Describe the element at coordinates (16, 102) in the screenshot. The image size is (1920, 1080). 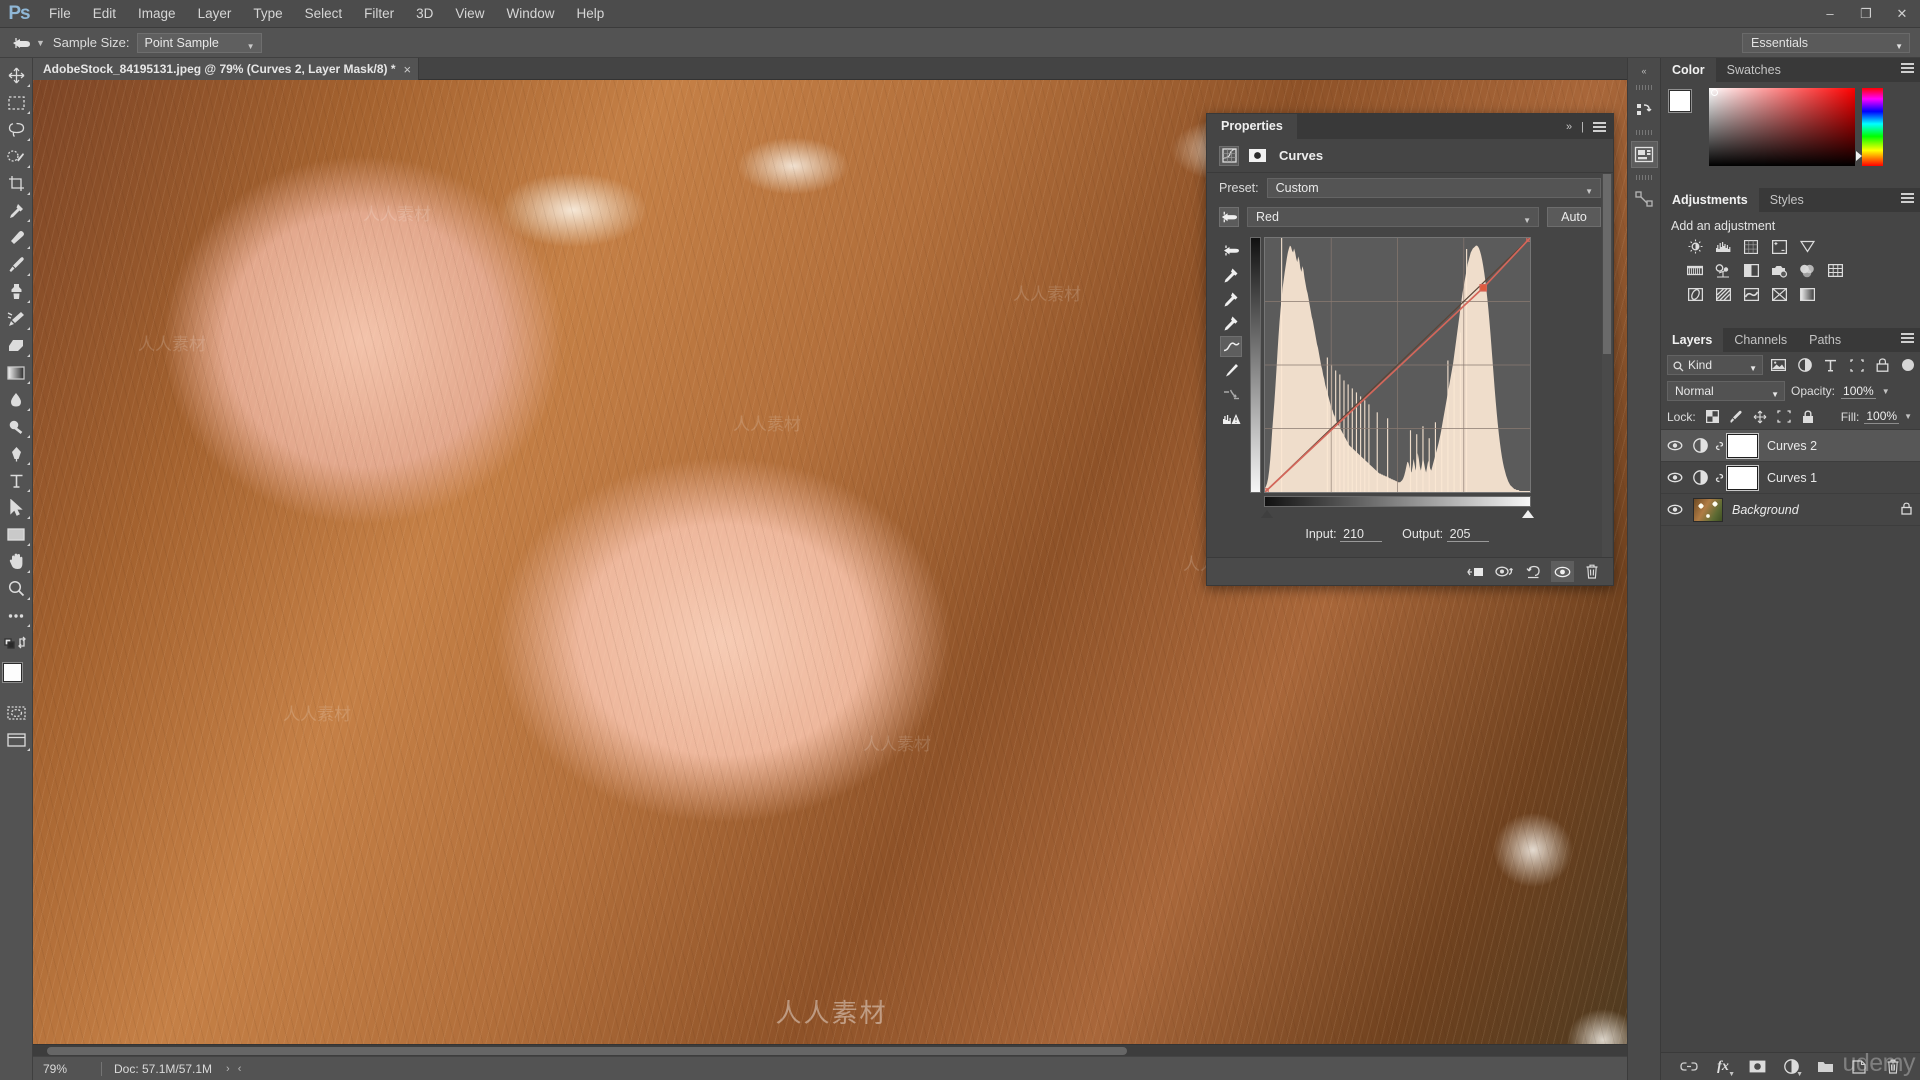
I see `rectangular-marquee-tool` at that location.